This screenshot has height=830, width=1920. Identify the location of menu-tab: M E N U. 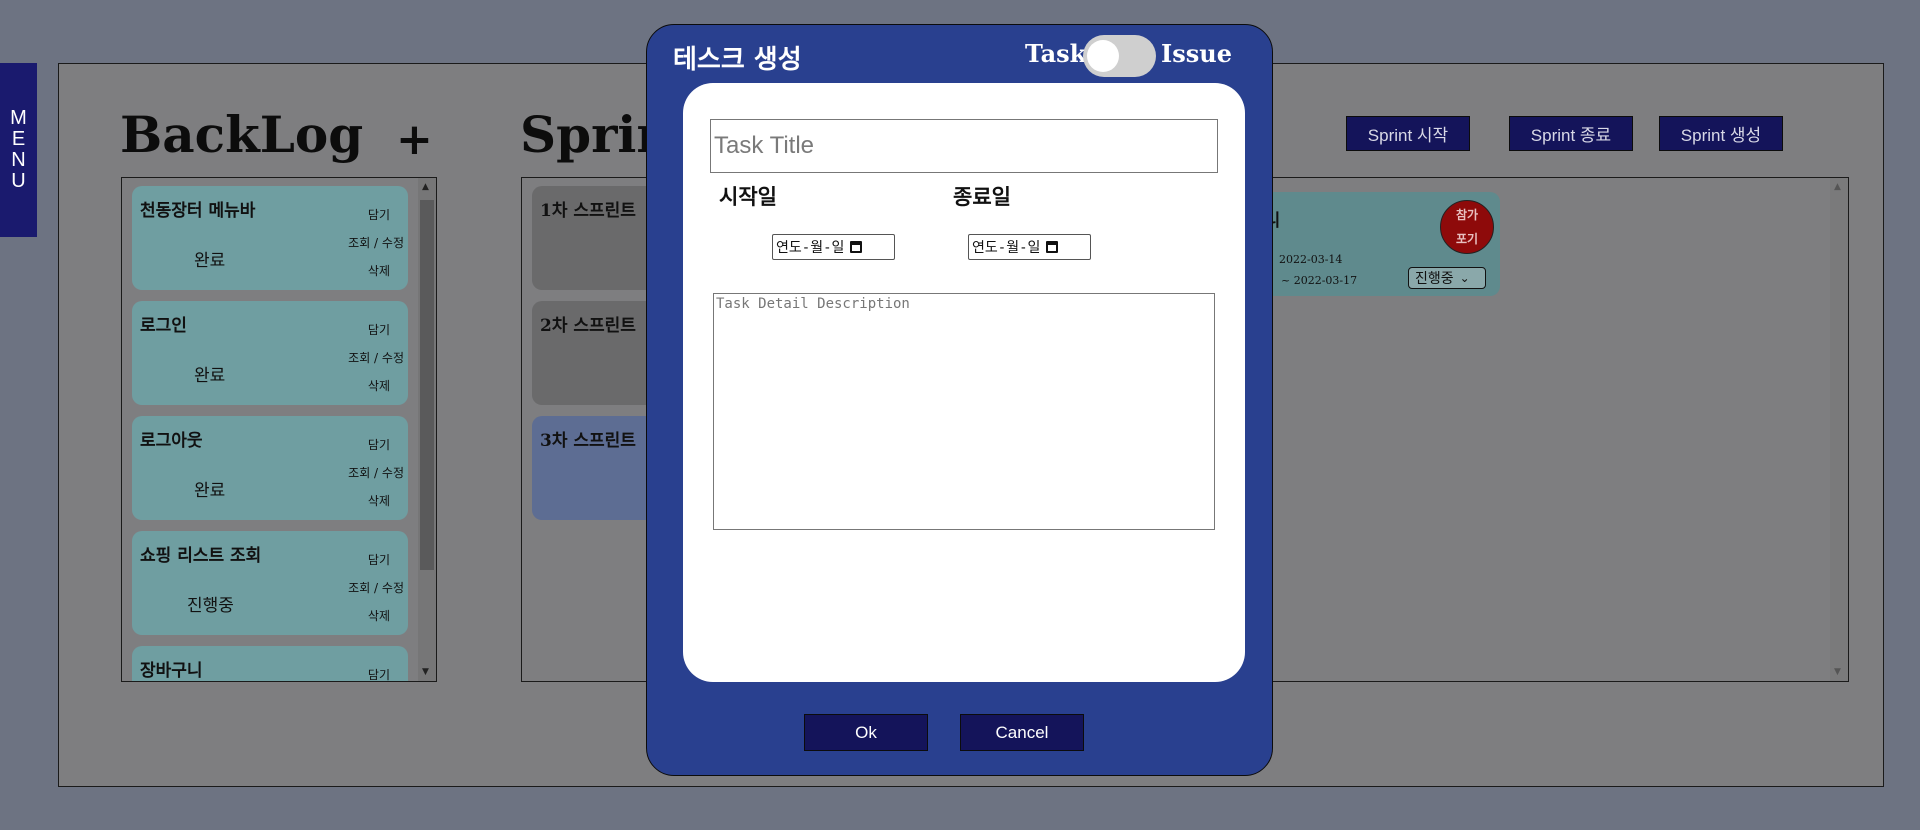
(18, 150).